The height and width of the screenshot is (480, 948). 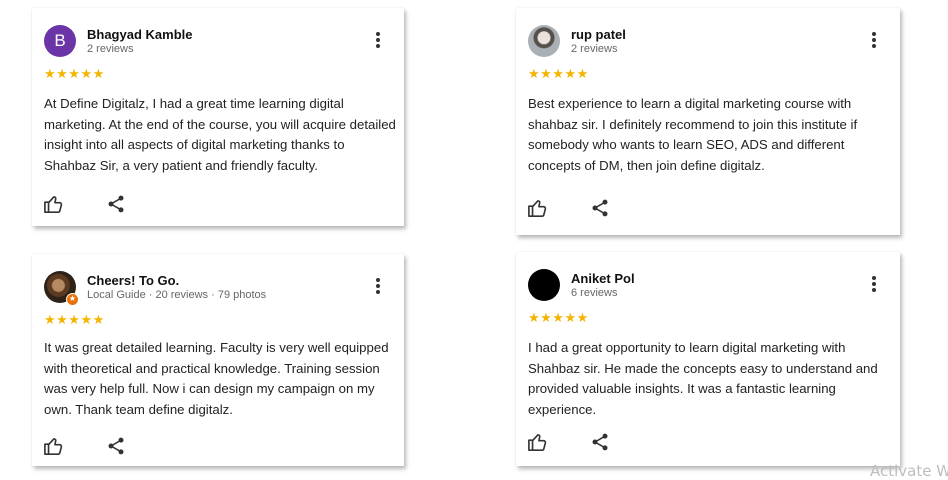 What do you see at coordinates (603, 278) in the screenshot?
I see `reviewer-name: Aniket Pol` at bounding box center [603, 278].